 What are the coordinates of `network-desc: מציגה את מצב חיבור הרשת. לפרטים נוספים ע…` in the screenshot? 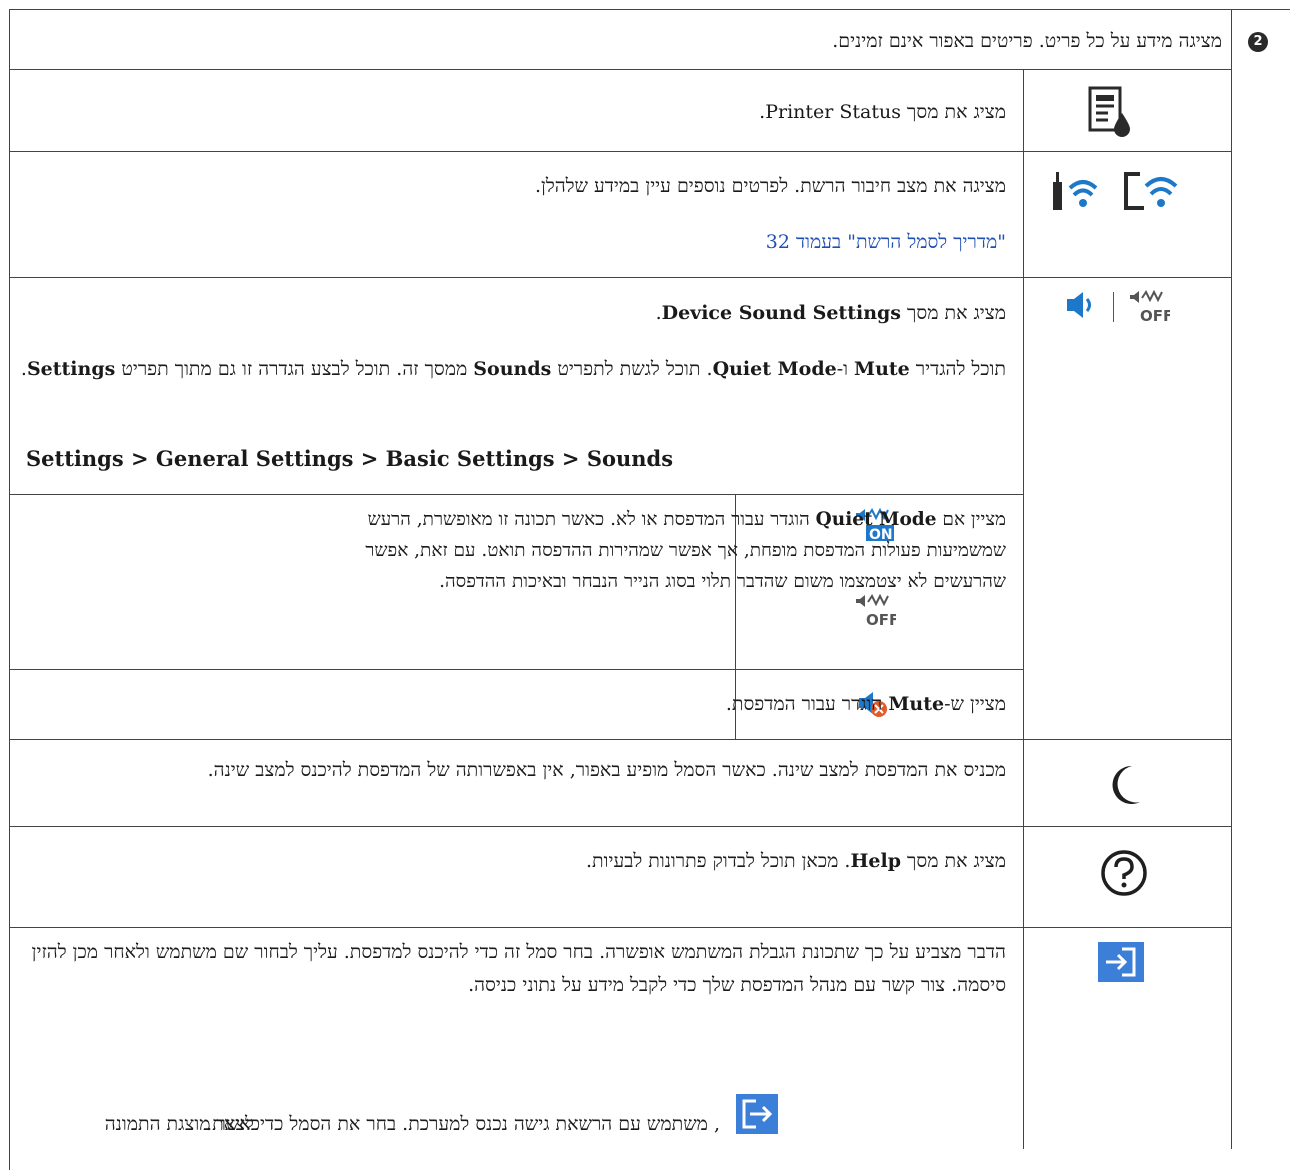 It's located at (770, 186).